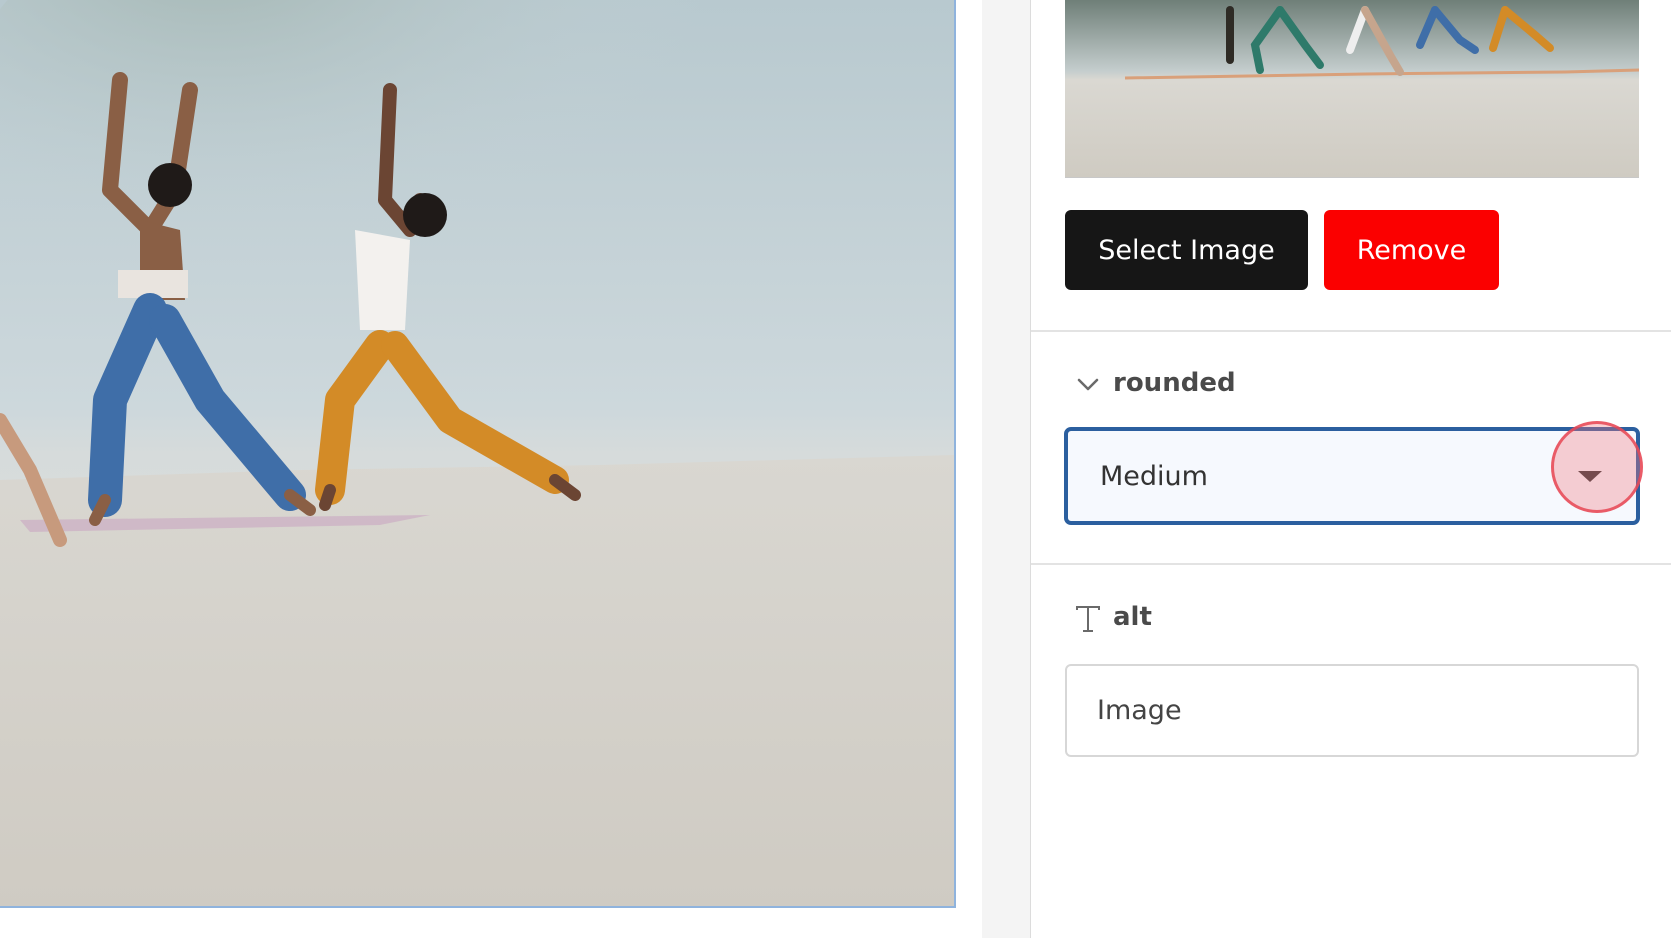 This screenshot has height=938, width=1671. Describe the element at coordinates (1186, 250) in the screenshot. I see `select-image-button: Select Image` at that location.